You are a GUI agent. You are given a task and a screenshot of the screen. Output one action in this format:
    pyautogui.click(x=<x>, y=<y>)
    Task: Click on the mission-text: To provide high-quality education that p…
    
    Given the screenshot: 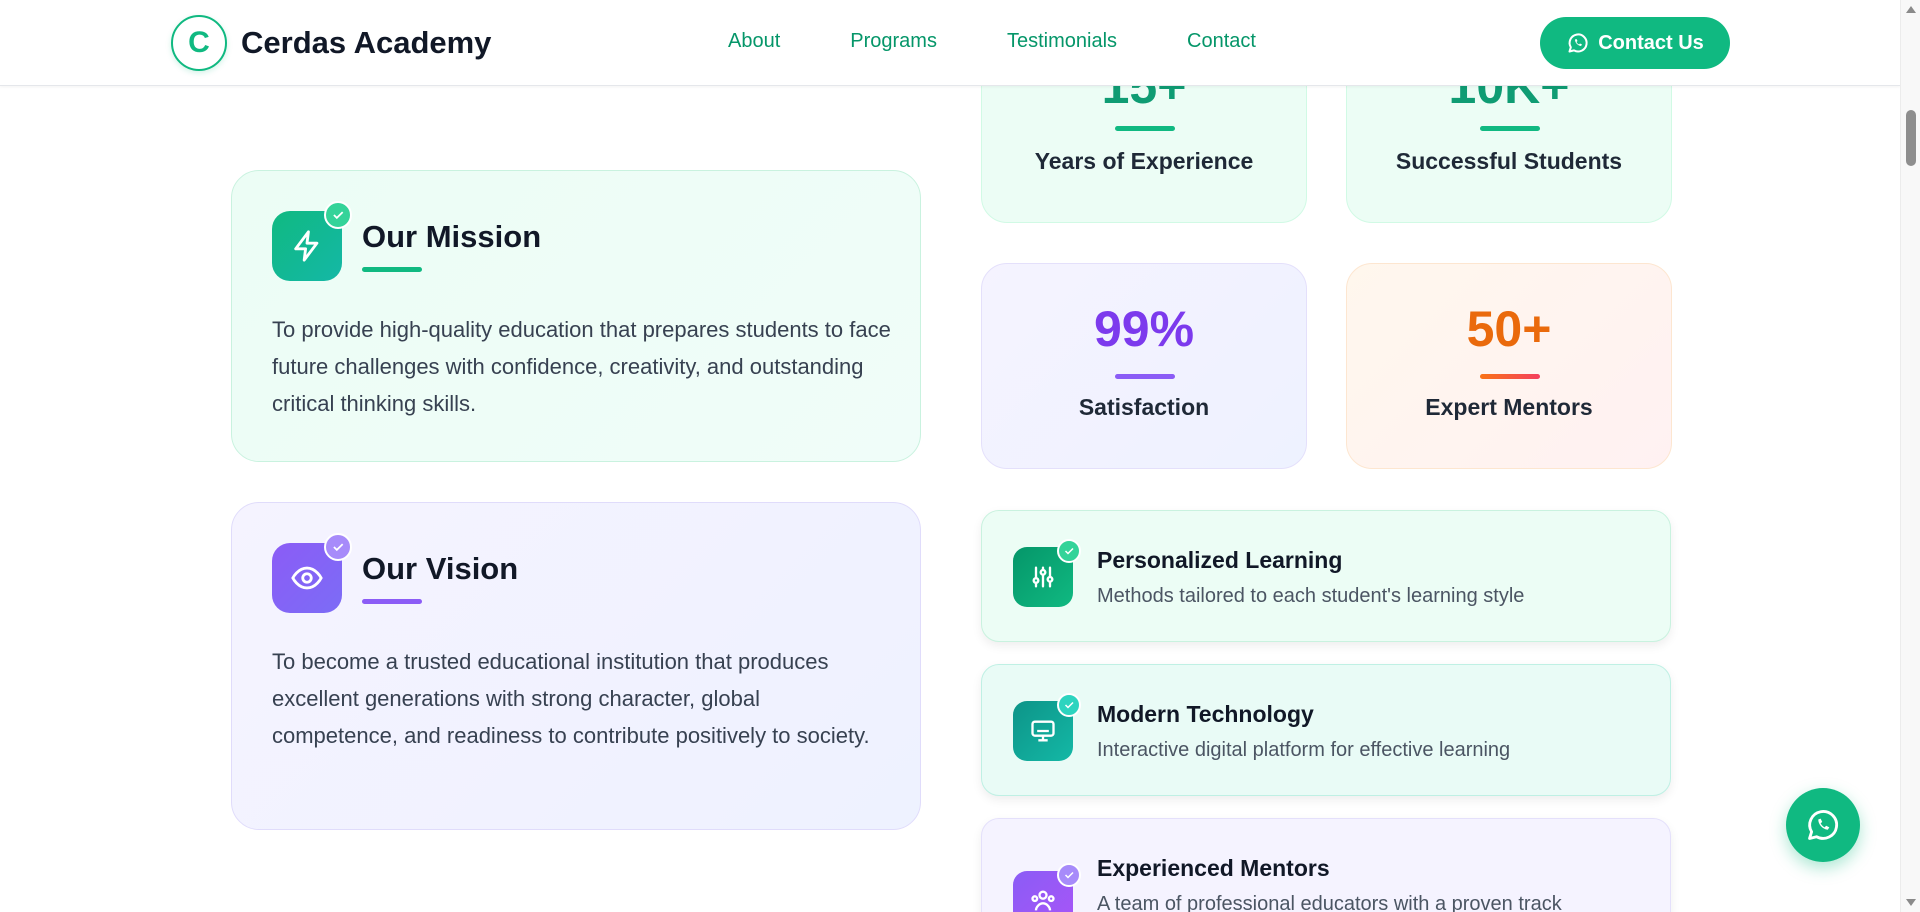 What is the action you would take?
    pyautogui.click(x=581, y=366)
    